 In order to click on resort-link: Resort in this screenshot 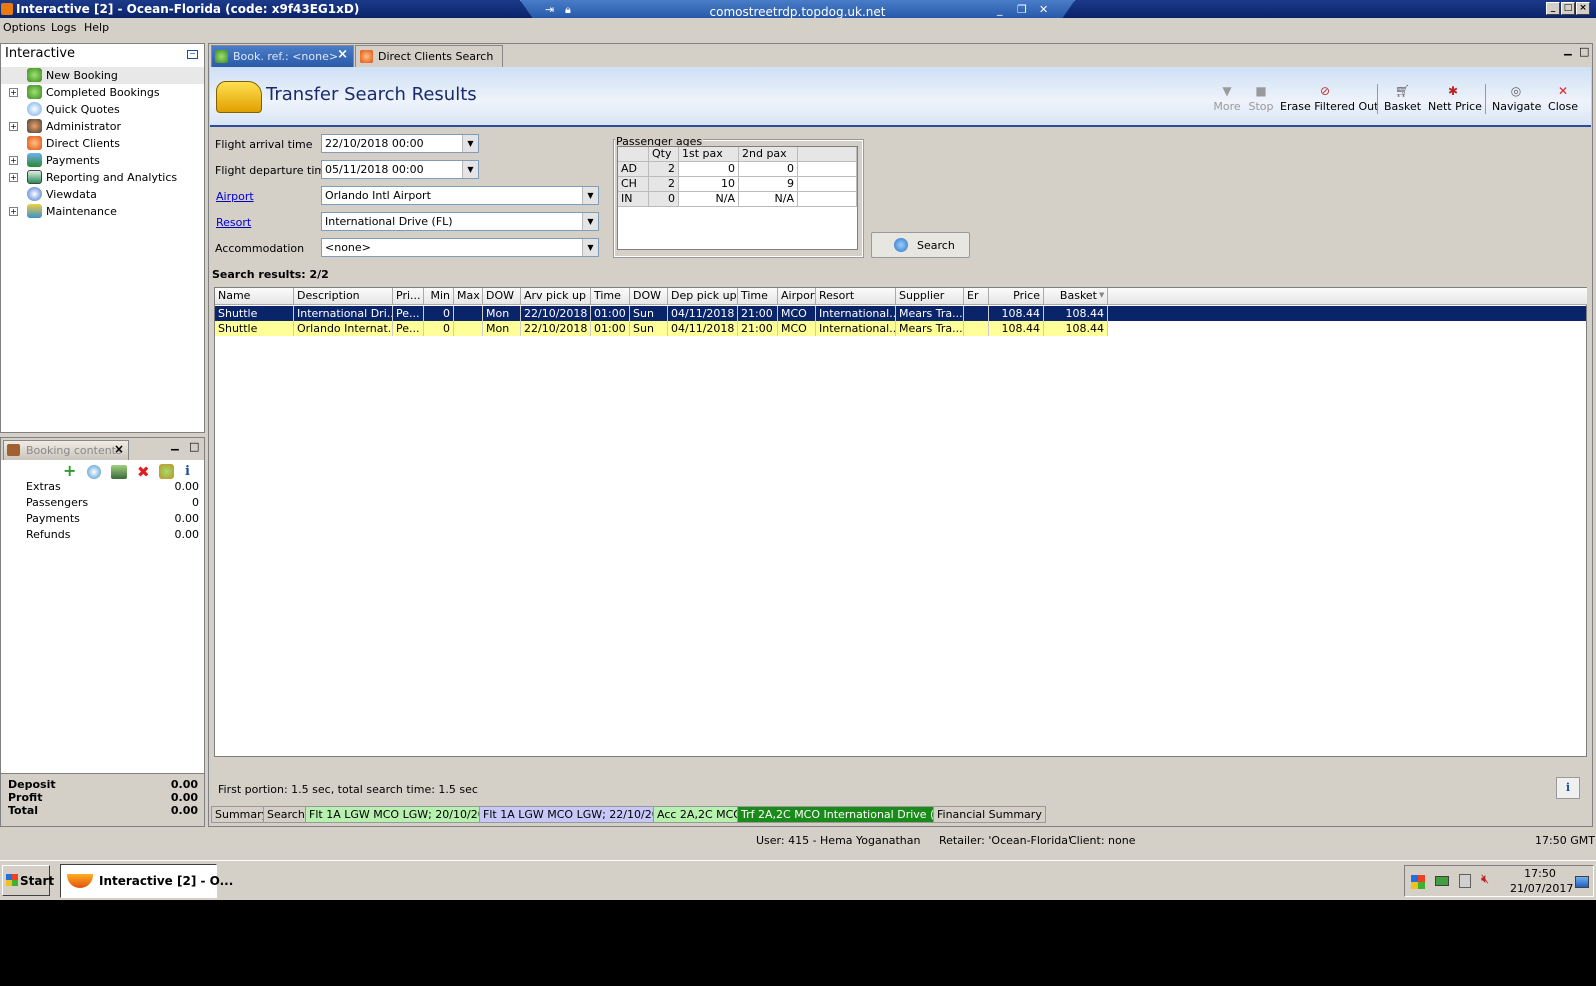, I will do `click(233, 222)`.